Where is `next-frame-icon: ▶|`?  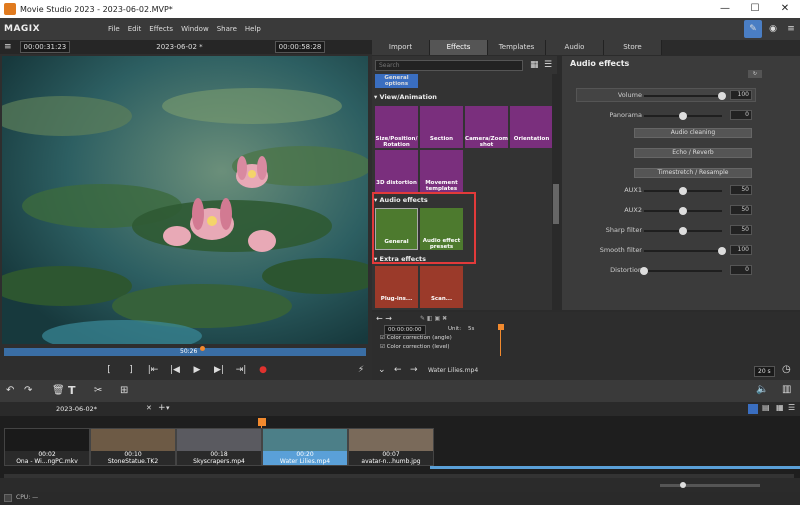 next-frame-icon: ▶| is located at coordinates (219, 370).